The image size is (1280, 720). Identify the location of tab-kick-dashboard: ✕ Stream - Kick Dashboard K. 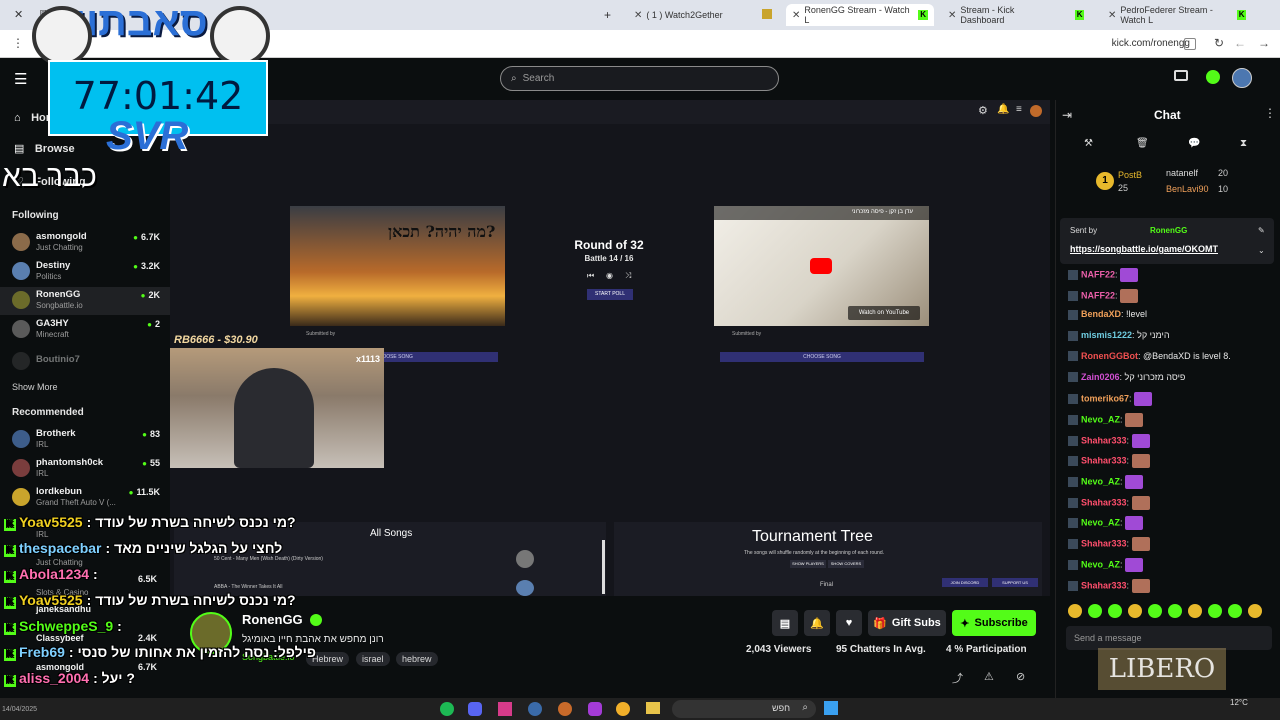
(1016, 15).